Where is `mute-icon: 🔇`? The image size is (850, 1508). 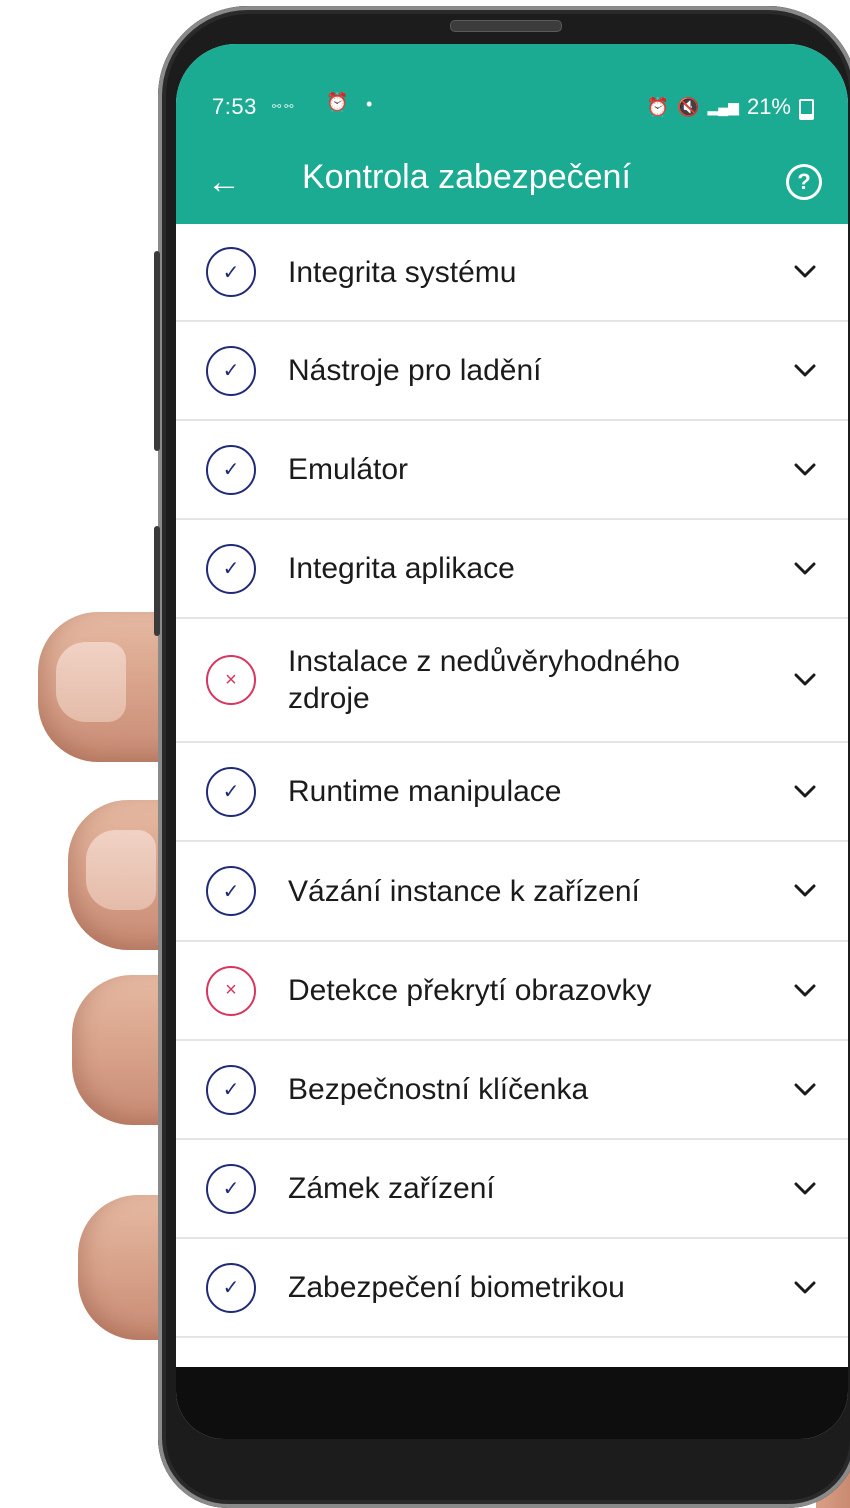 mute-icon: 🔇 is located at coordinates (688, 106).